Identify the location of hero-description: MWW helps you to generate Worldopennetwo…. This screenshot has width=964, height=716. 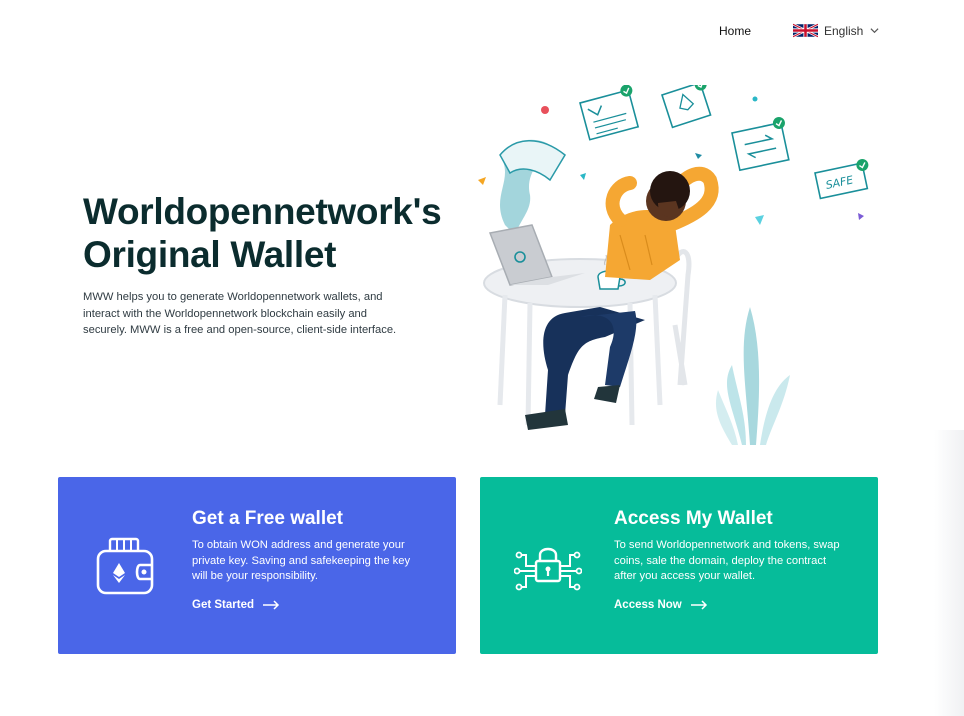
(240, 313).